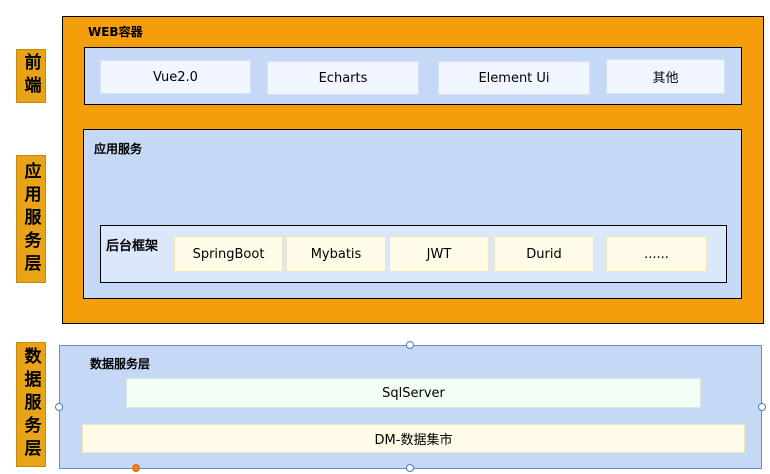  I want to click on frontend-item-element-ui: Element Ui, so click(514, 78).